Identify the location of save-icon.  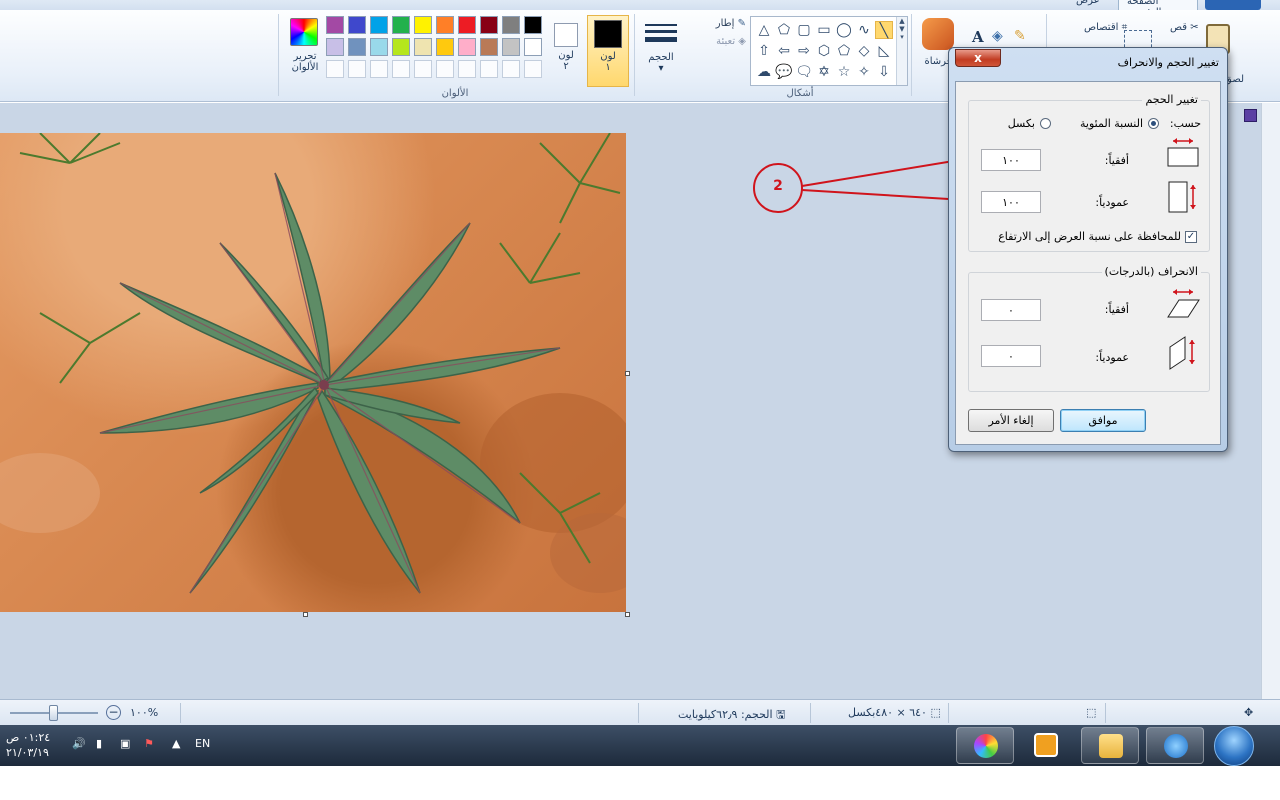
(1251, 115).